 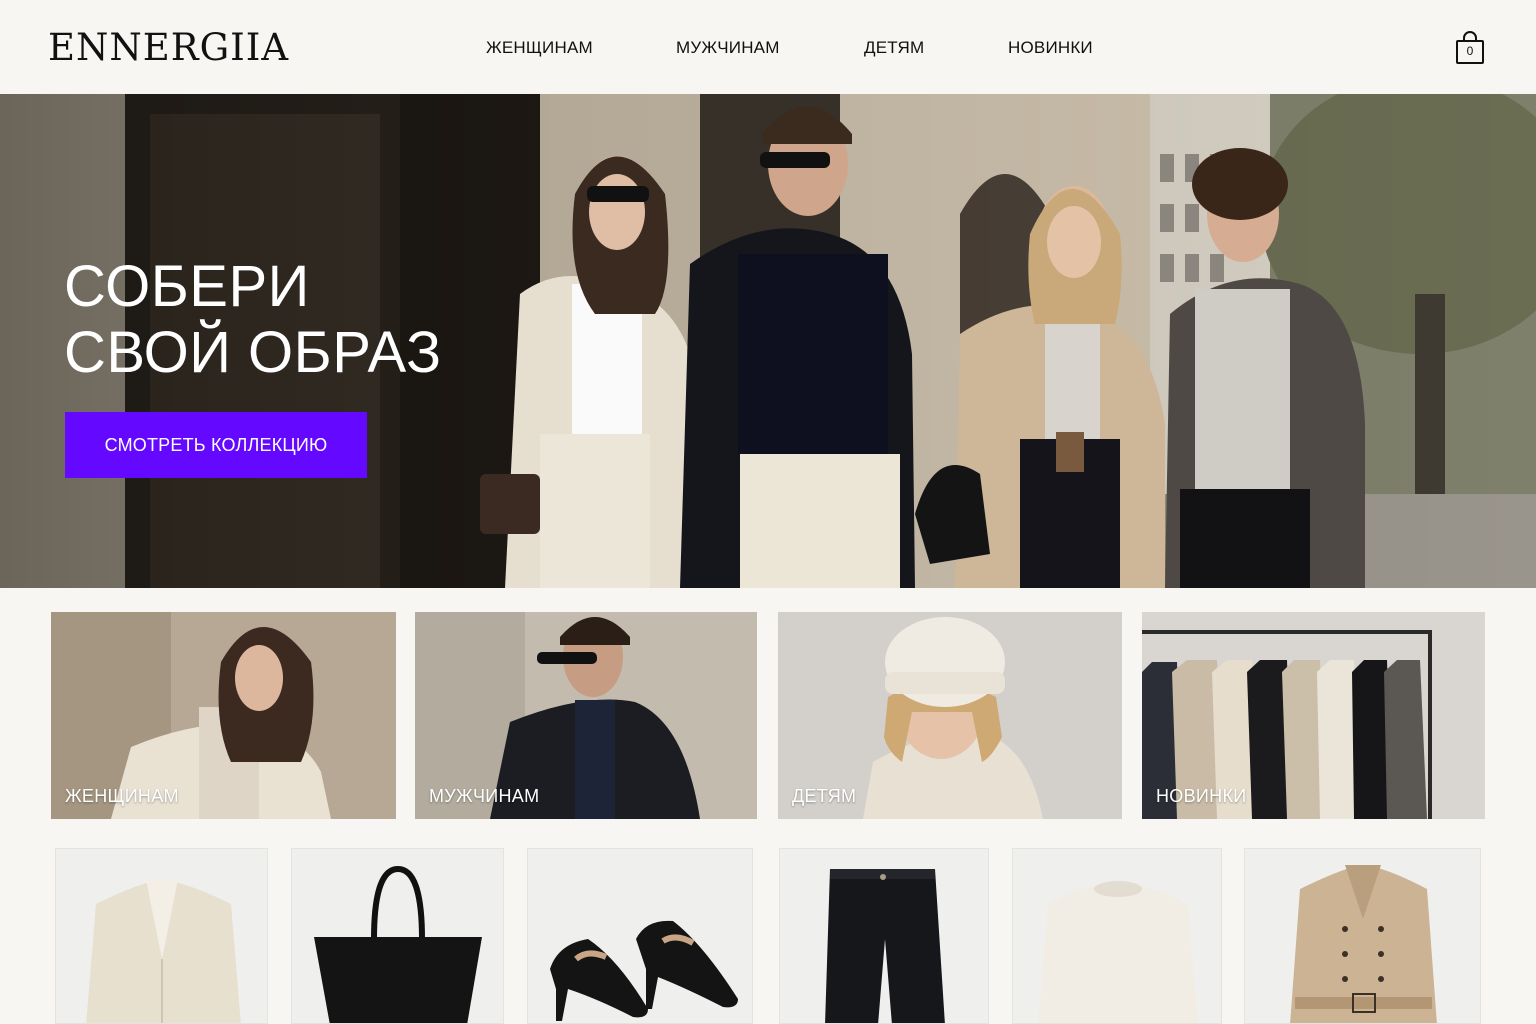 I want to click on product-card-tote, so click(x=397, y=936).